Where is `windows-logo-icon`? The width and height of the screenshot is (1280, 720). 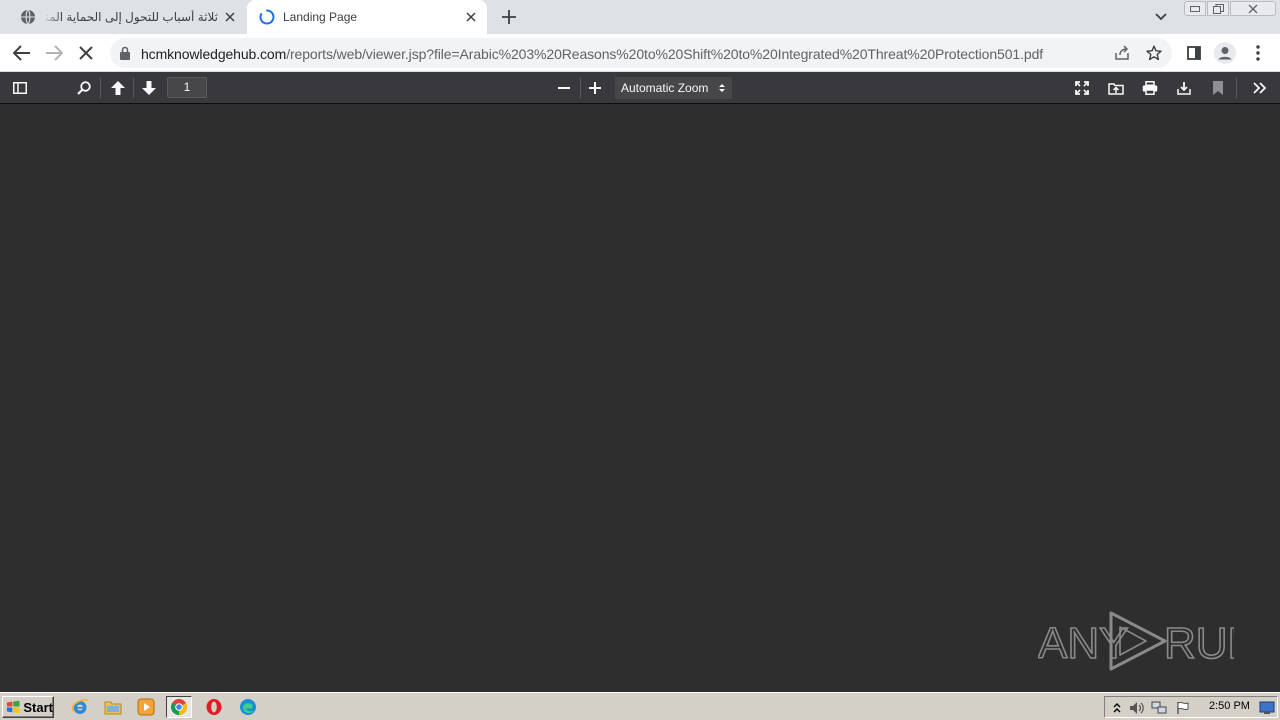
windows-logo-icon is located at coordinates (13, 707).